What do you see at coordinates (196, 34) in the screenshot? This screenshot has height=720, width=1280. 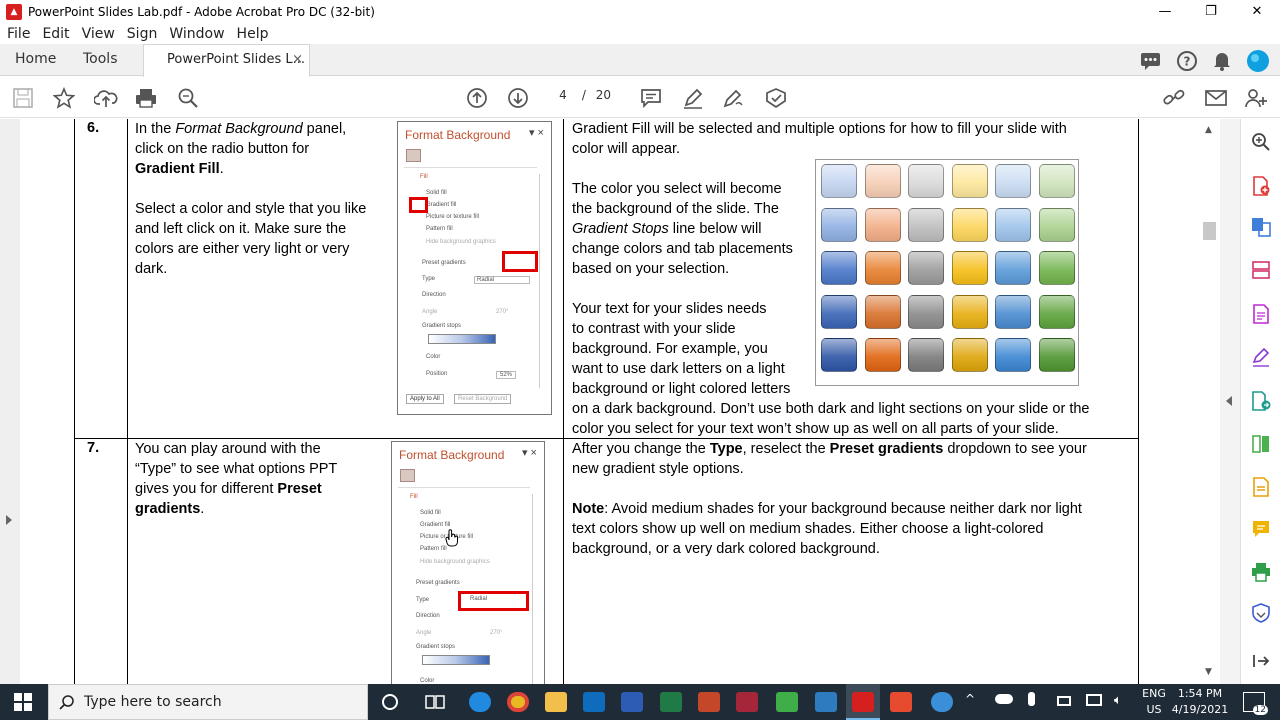 I see `menu-window: Window` at bounding box center [196, 34].